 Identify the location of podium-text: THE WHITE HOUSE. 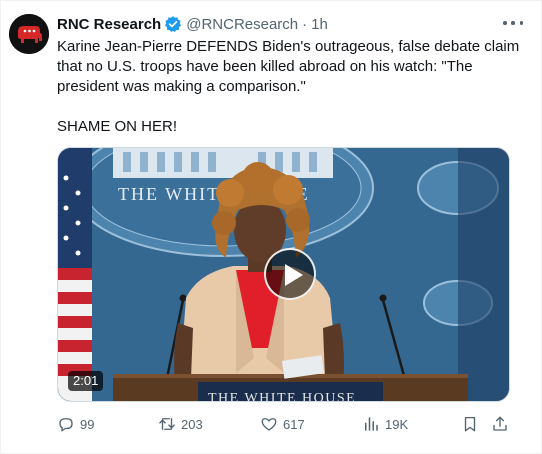
(282, 396).